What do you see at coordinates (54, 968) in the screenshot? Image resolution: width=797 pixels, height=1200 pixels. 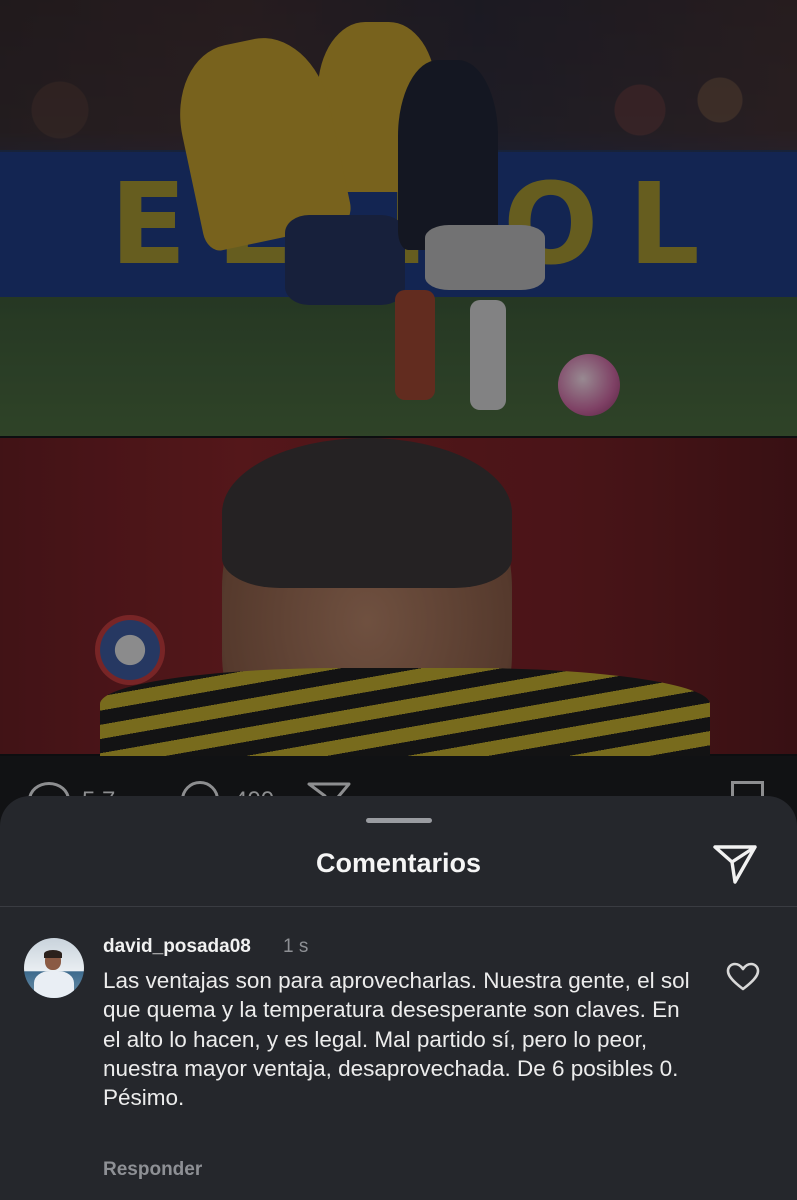 I see `avatar` at bounding box center [54, 968].